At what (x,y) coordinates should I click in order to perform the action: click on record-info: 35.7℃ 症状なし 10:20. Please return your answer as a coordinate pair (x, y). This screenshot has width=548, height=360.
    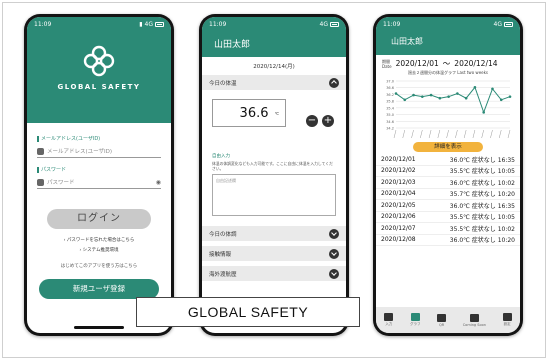
    Looking at the image, I should click on (482, 195).